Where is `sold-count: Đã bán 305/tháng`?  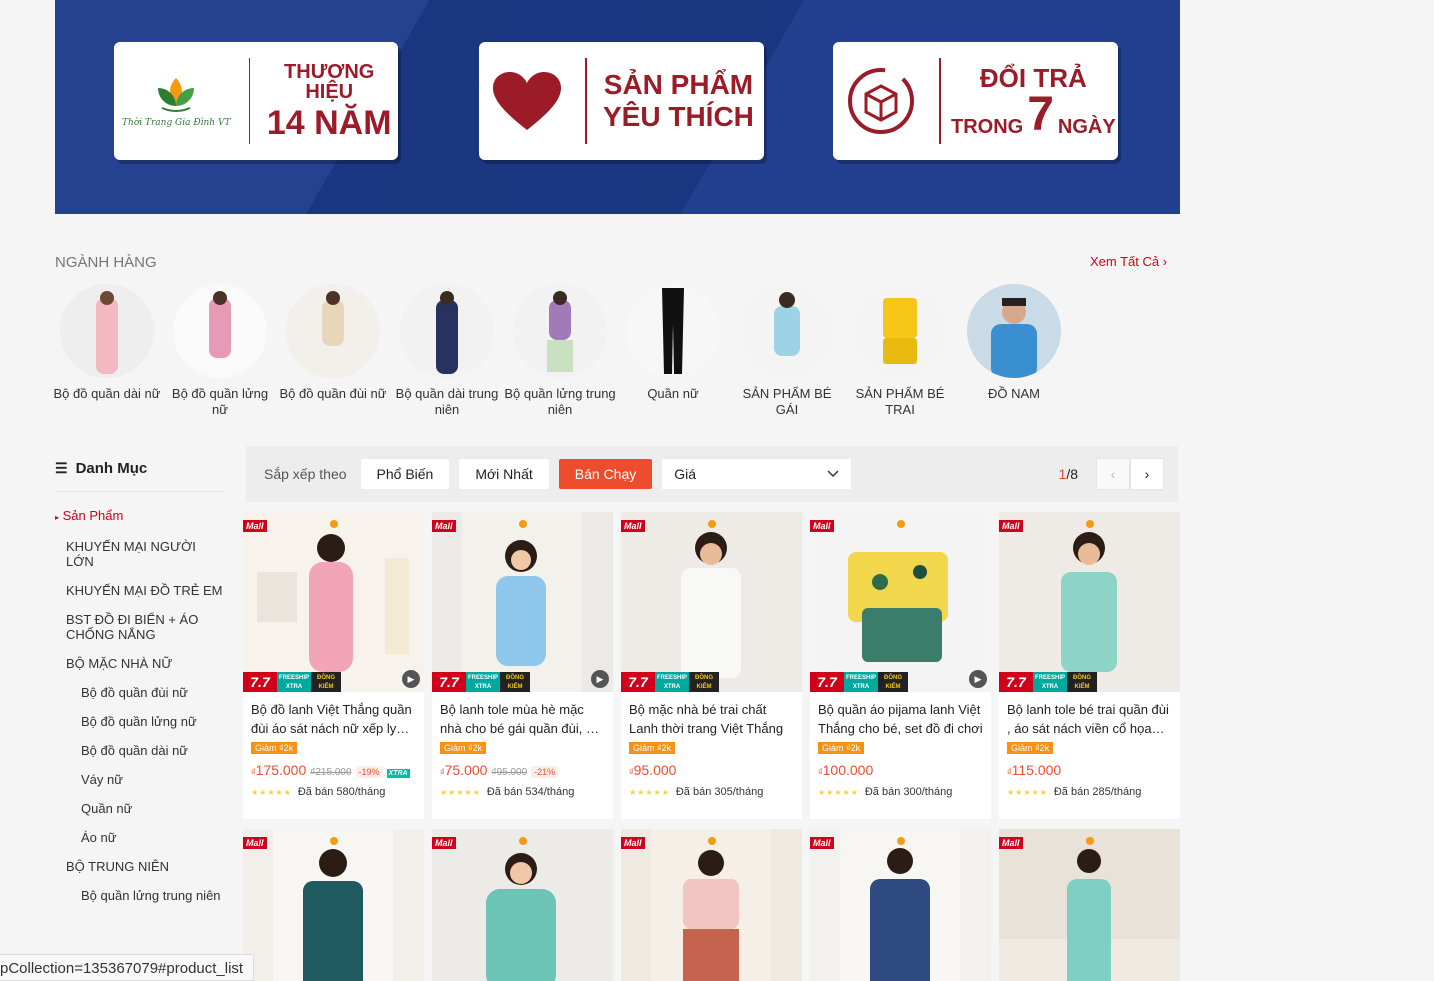
sold-count: Đã bán 305/tháng is located at coordinates (719, 792).